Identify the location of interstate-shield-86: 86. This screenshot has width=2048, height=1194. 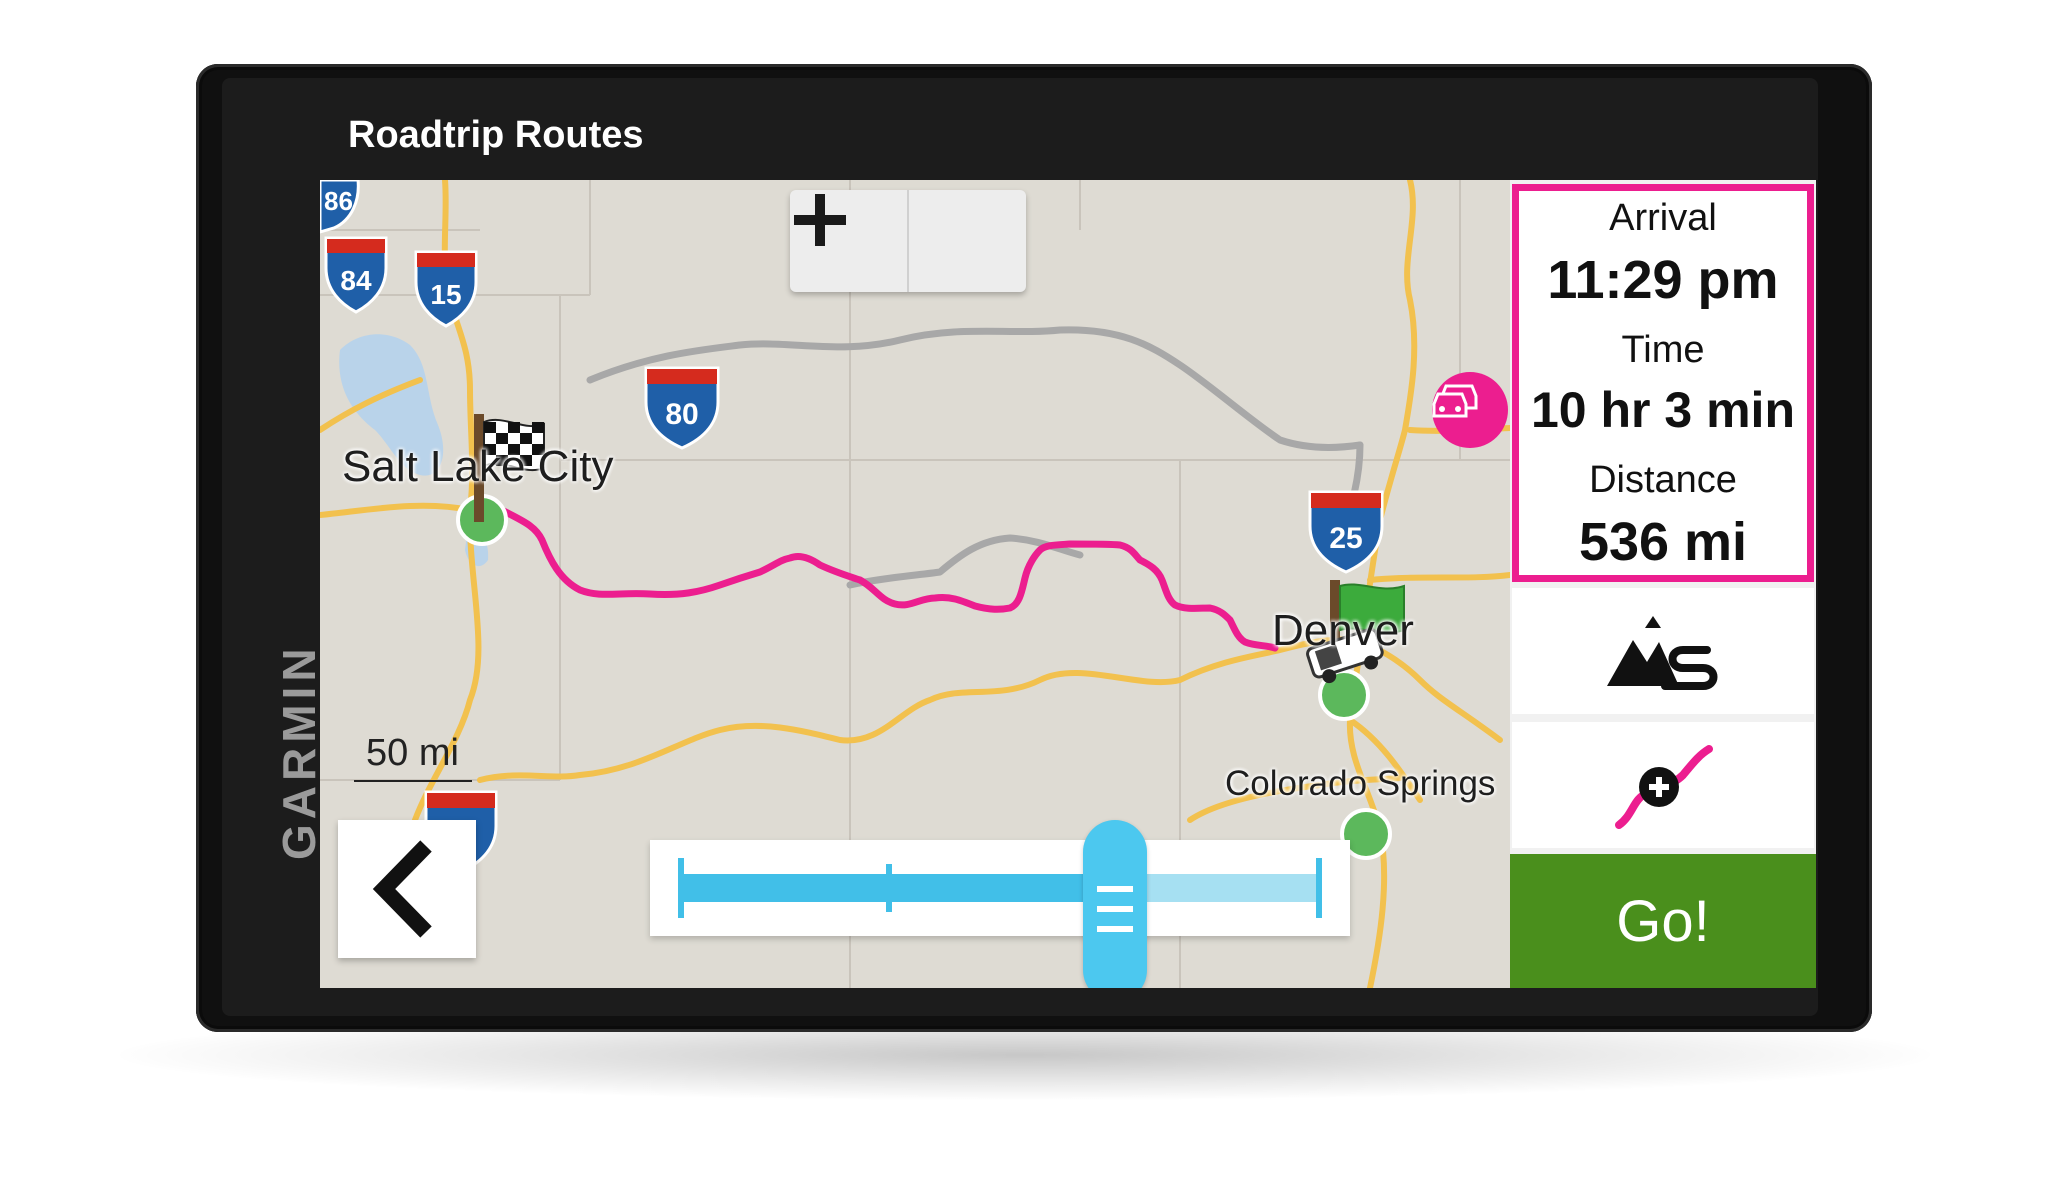
(340, 207).